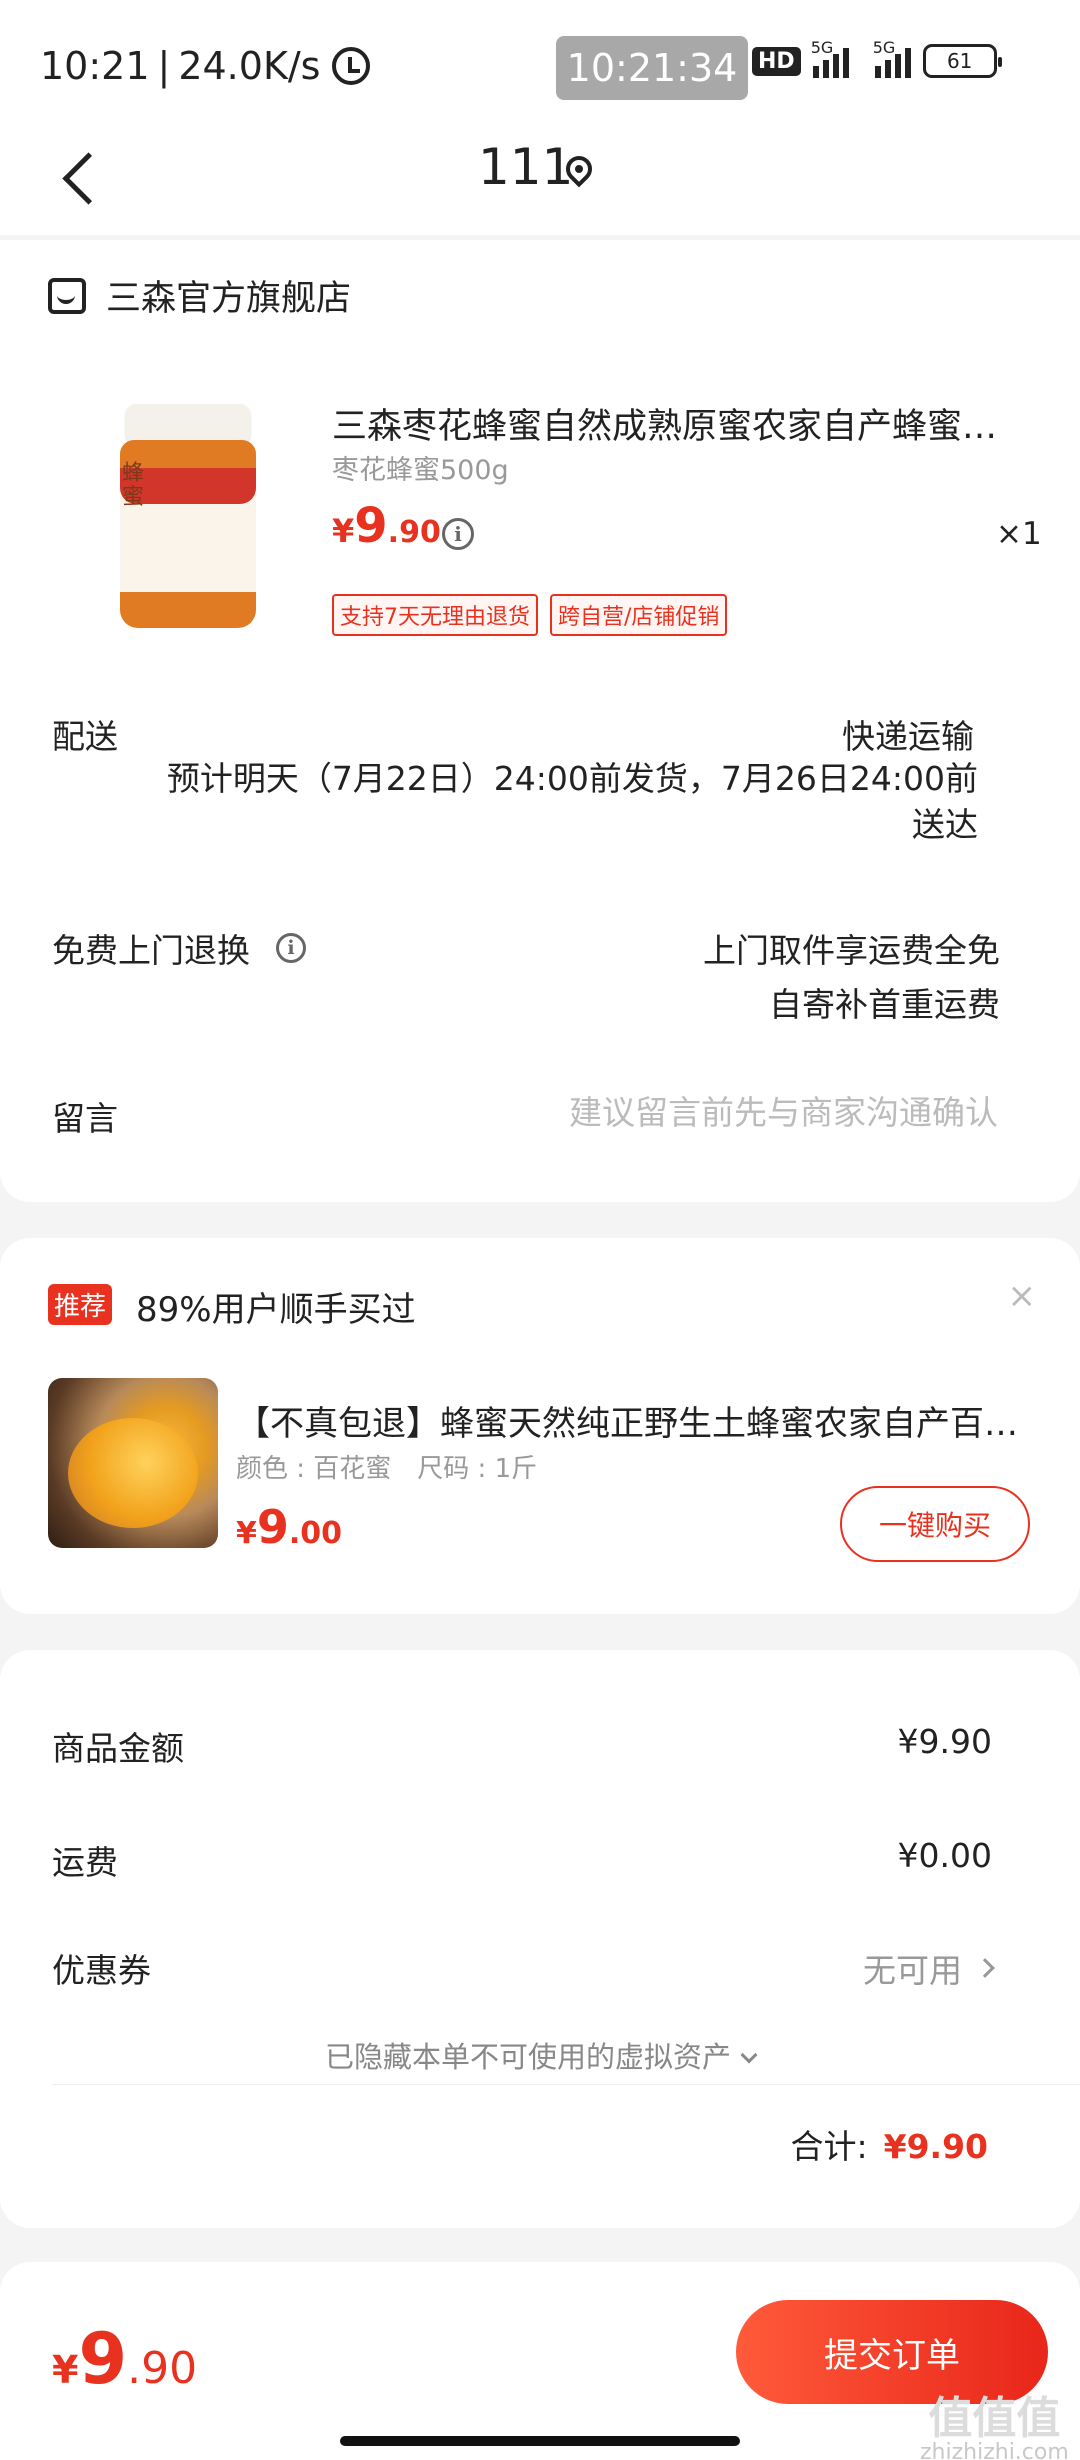 Image resolution: width=1080 pixels, height=2460 pixels. I want to click on total-label: 合计:, so click(829, 2146).